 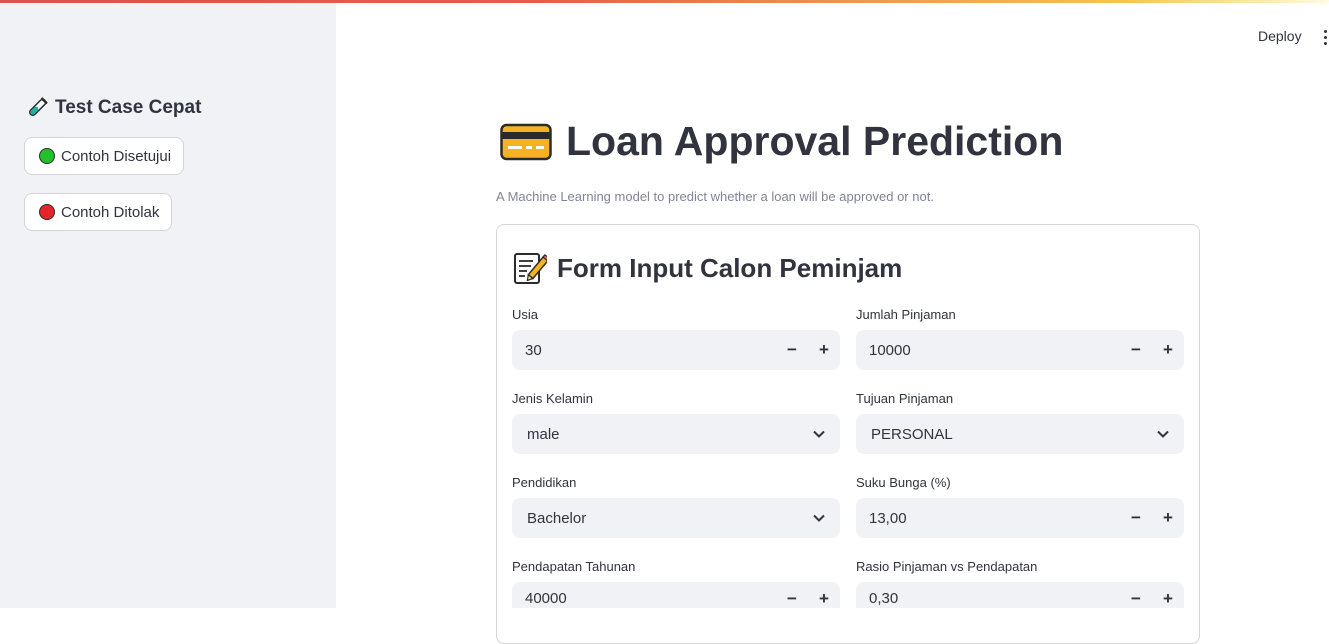 What do you see at coordinates (47, 212) in the screenshot?
I see `red-circle-icon` at bounding box center [47, 212].